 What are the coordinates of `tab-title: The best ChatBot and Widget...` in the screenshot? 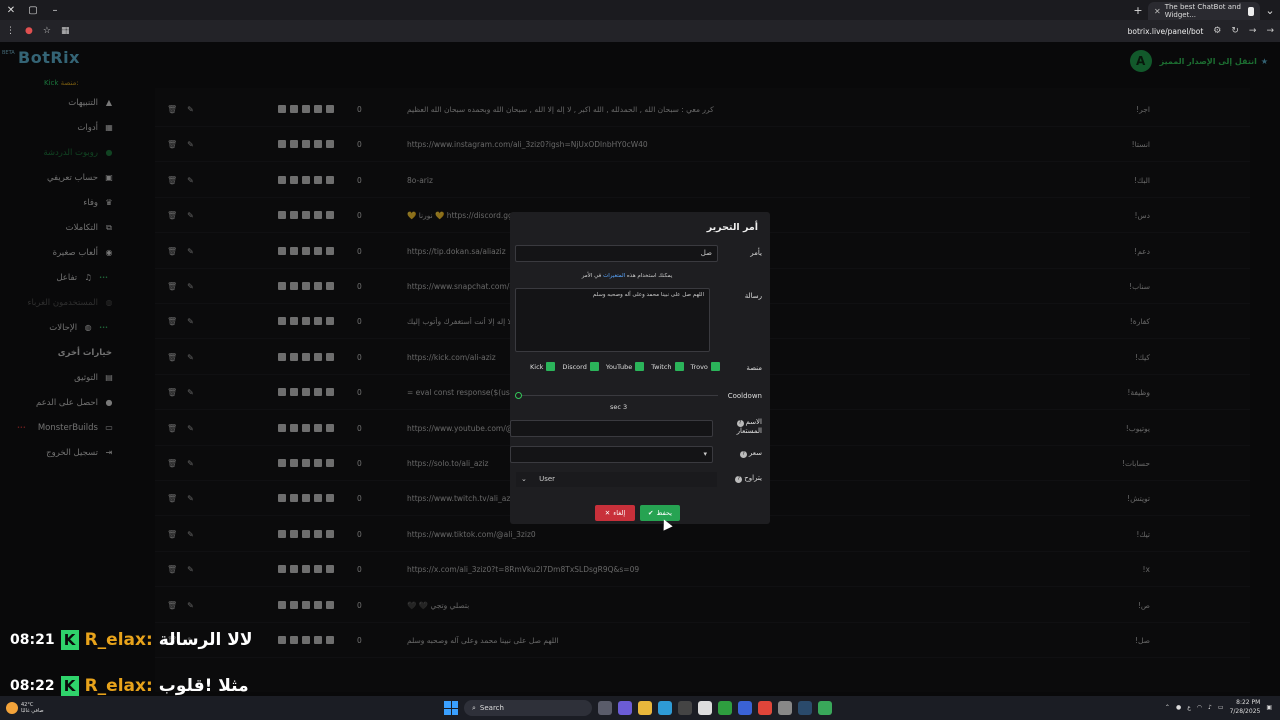 It's located at (1202, 11).